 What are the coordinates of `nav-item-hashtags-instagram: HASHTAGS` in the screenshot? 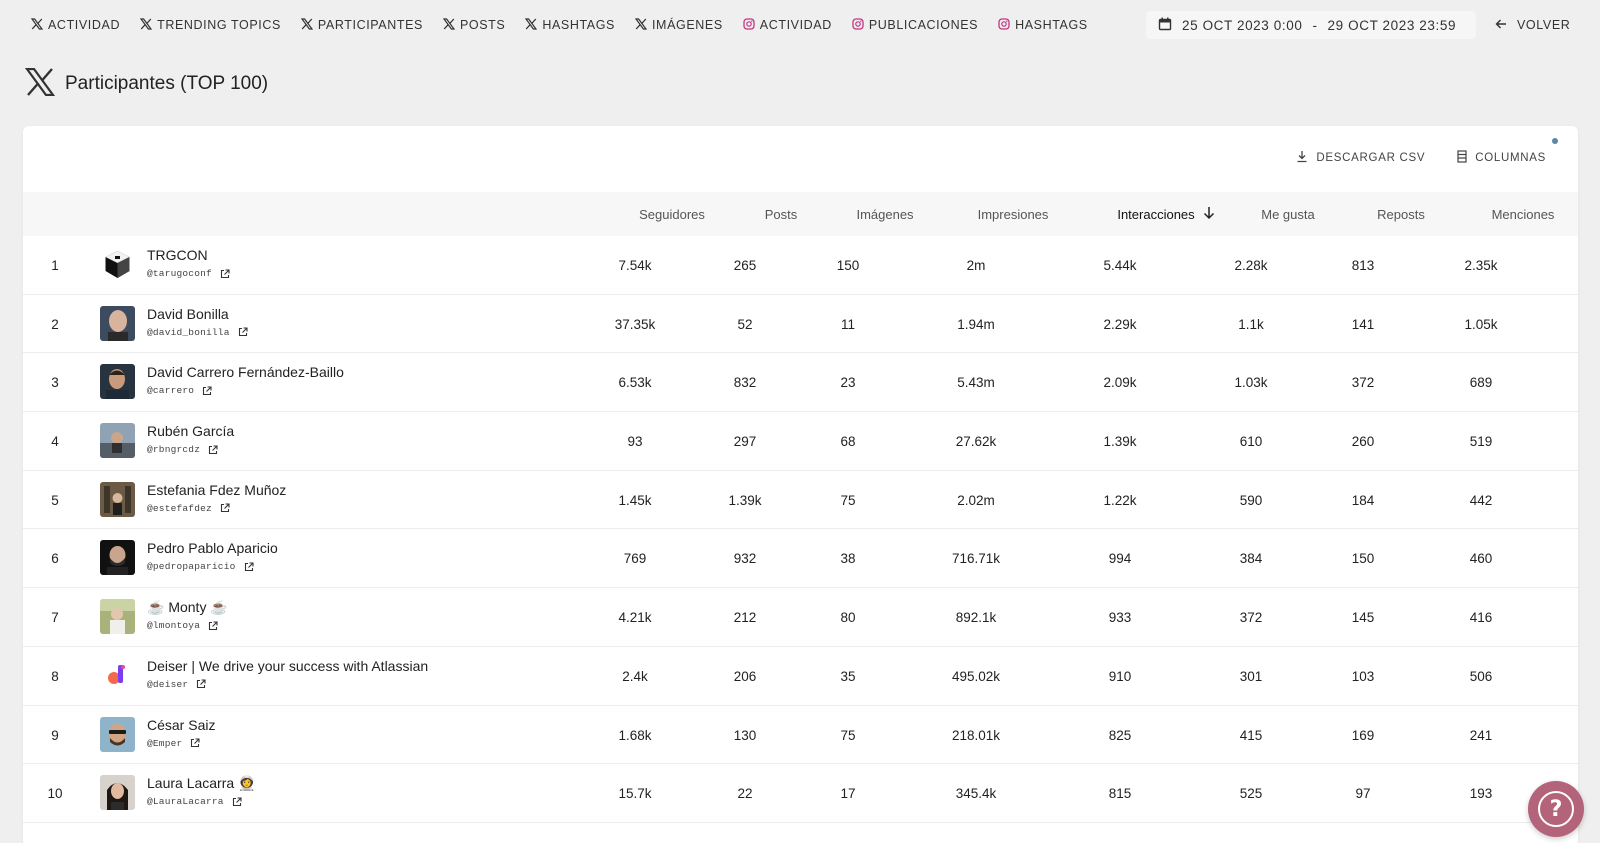 It's located at (1043, 25).